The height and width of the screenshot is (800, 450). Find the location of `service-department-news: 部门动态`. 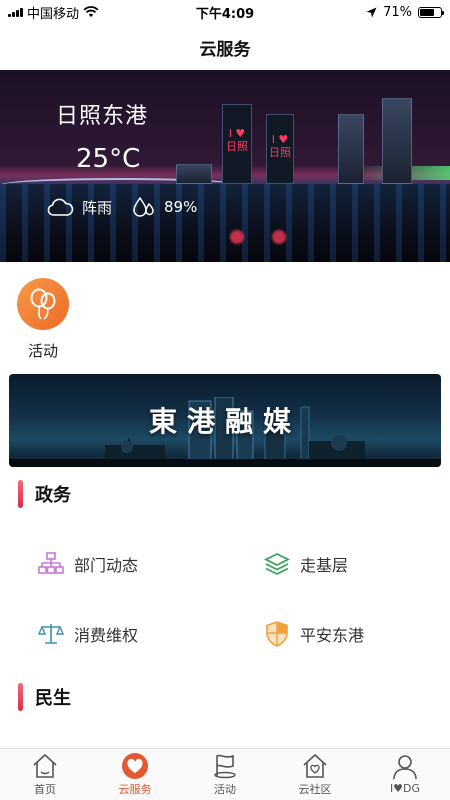

service-department-news: 部门动态 is located at coordinates (88, 564).